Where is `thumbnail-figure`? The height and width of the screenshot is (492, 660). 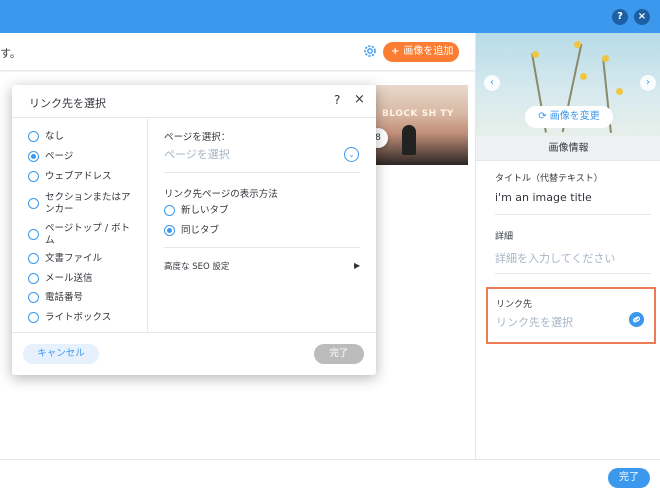
thumbnail-figure is located at coordinates (409, 140).